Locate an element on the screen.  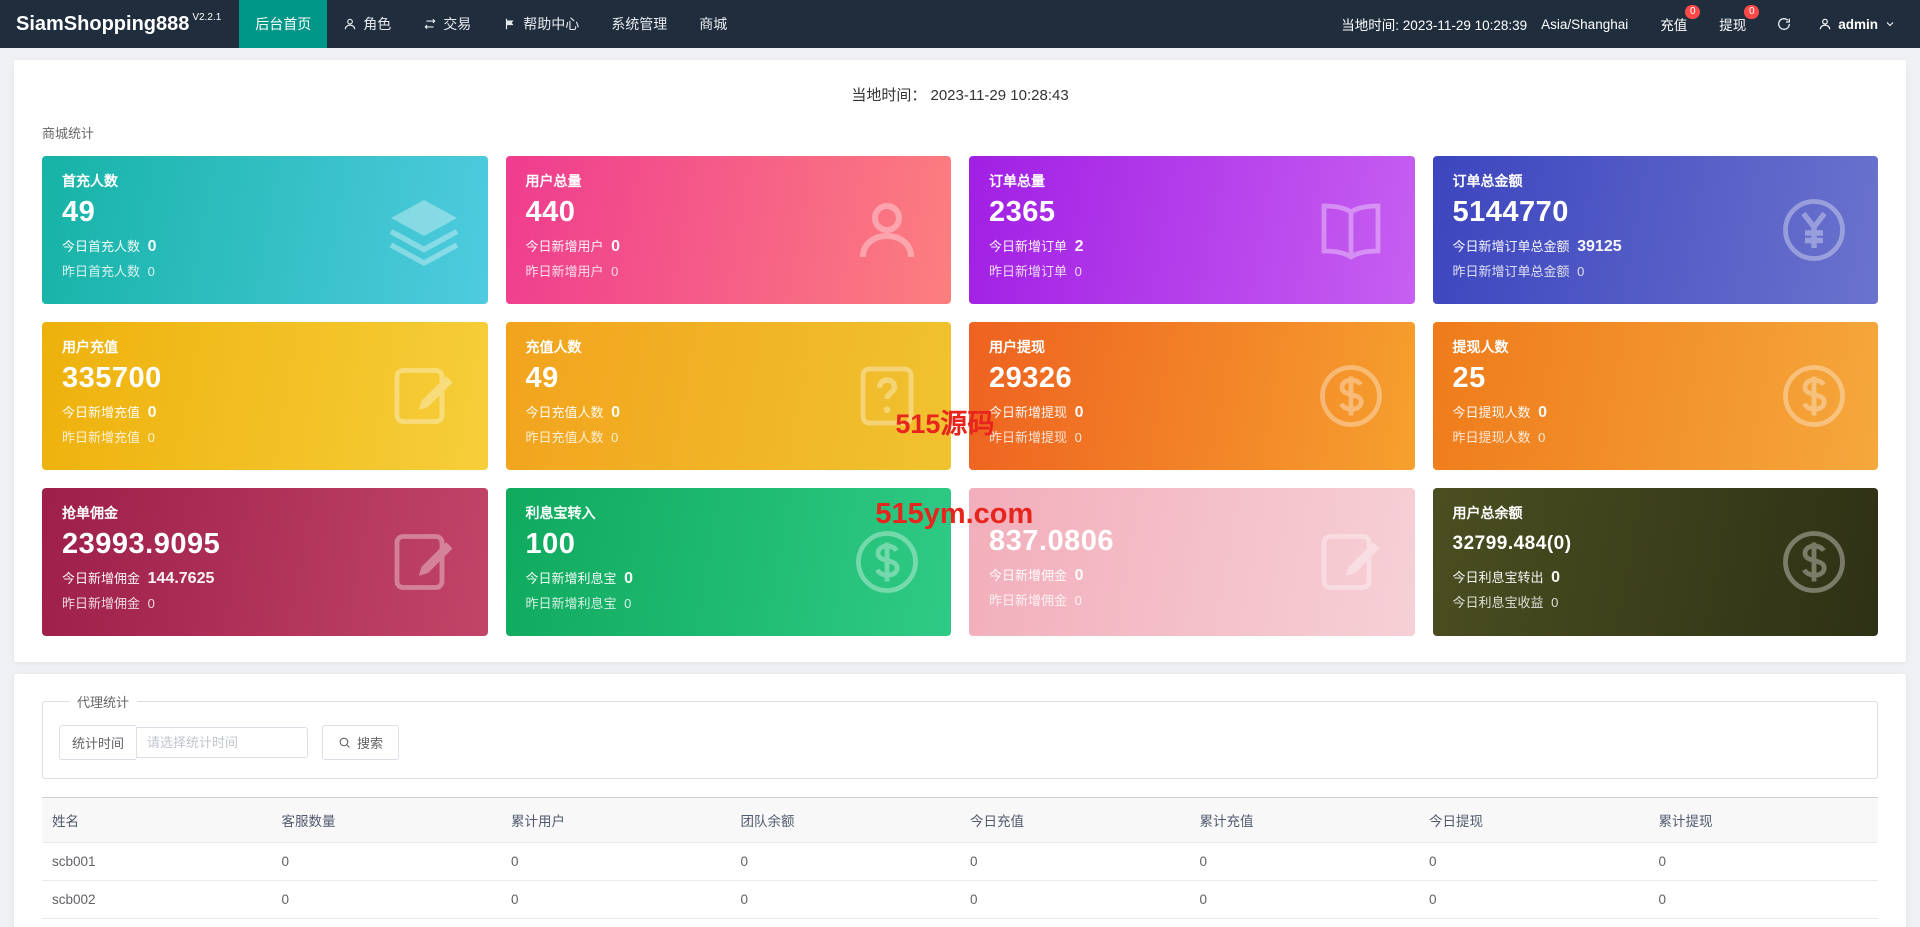
stat-card-title: 利息宝转入 is located at coordinates (560, 513).